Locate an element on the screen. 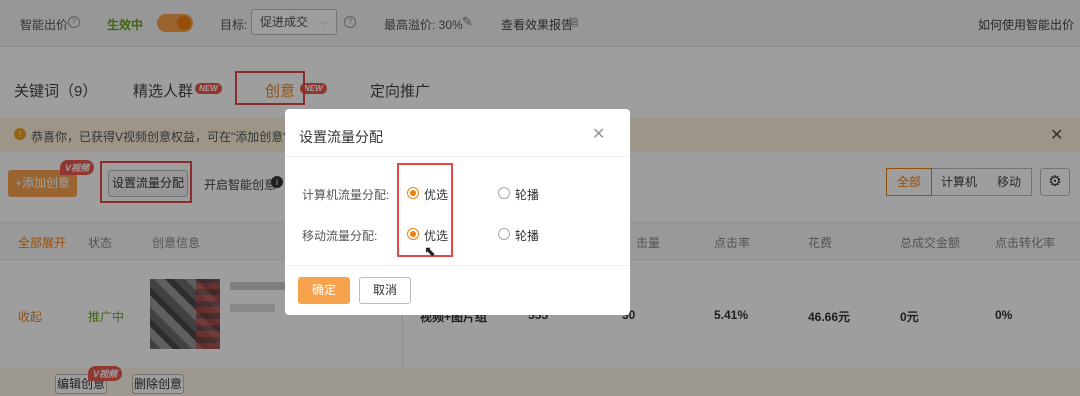 This screenshot has width=1080, height=396. cancel-button: 取消 is located at coordinates (385, 290).